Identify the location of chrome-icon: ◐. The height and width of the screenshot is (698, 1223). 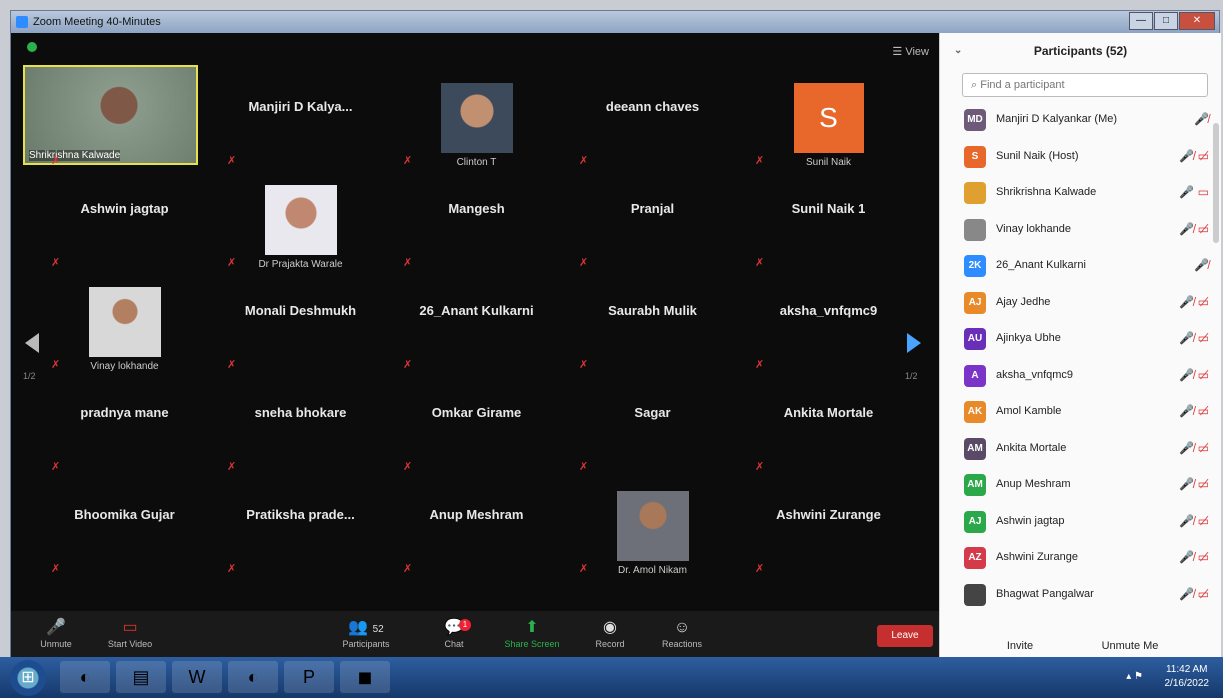
(85, 677).